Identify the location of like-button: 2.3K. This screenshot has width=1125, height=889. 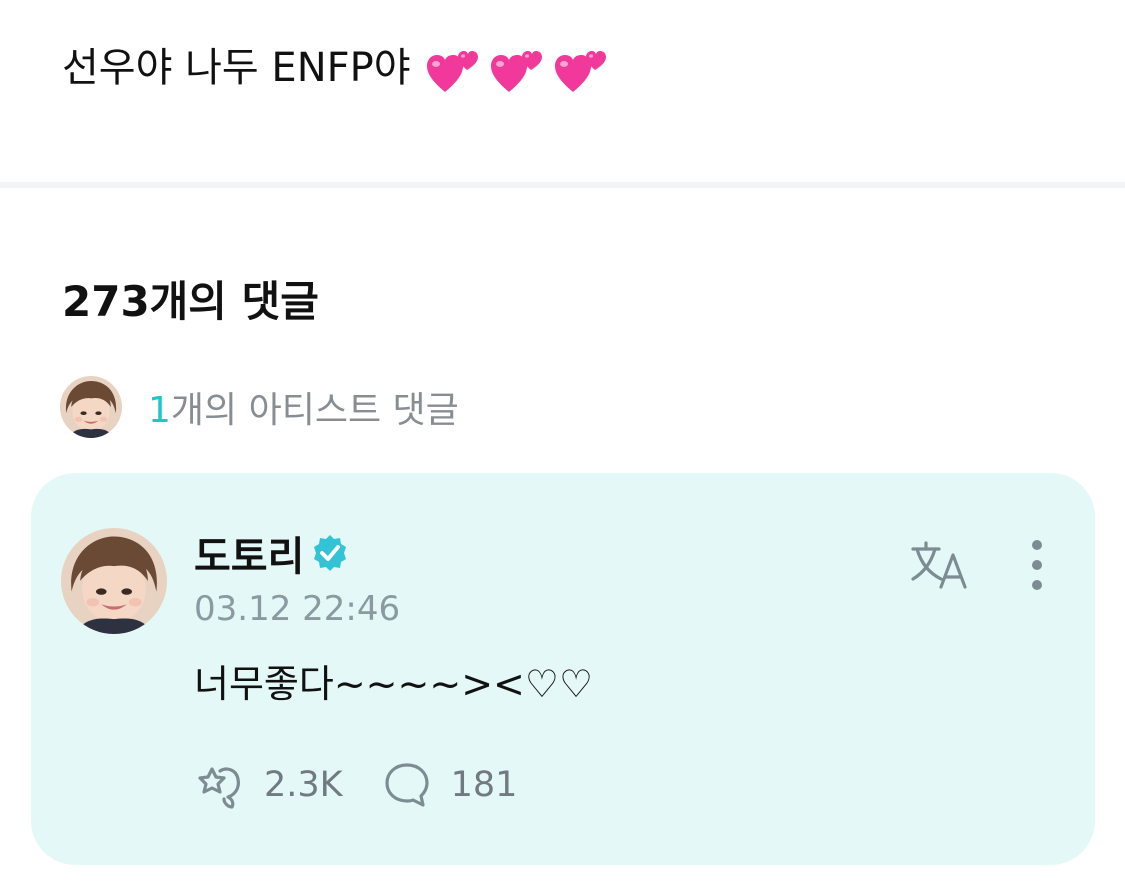
(268, 785).